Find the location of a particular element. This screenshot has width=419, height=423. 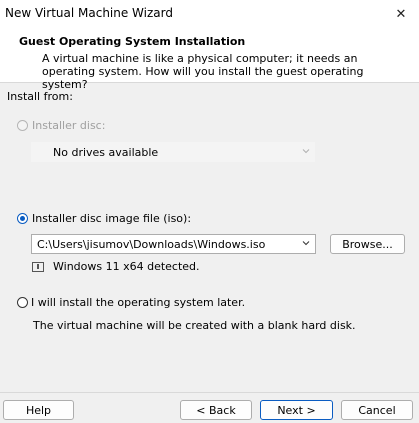

close-icon: ✕ is located at coordinates (401, 14).